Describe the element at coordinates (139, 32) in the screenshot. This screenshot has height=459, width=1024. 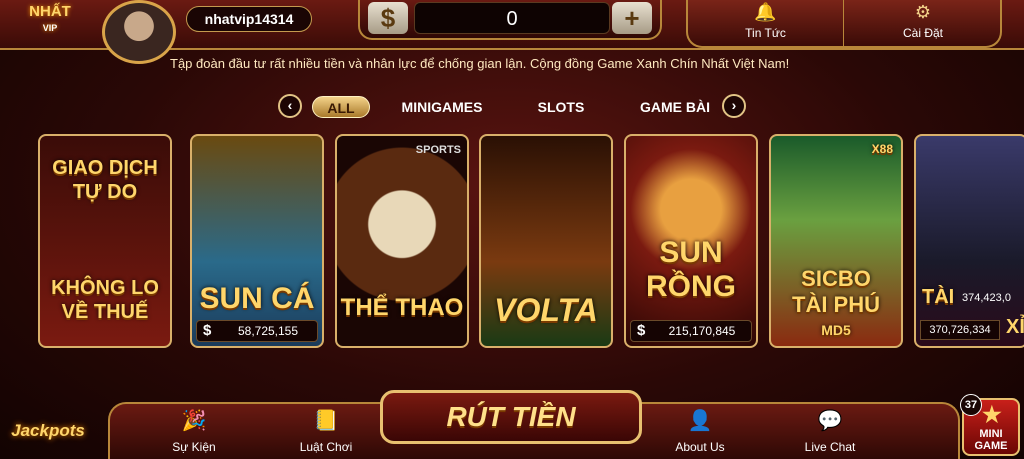
I see `avatar` at that location.